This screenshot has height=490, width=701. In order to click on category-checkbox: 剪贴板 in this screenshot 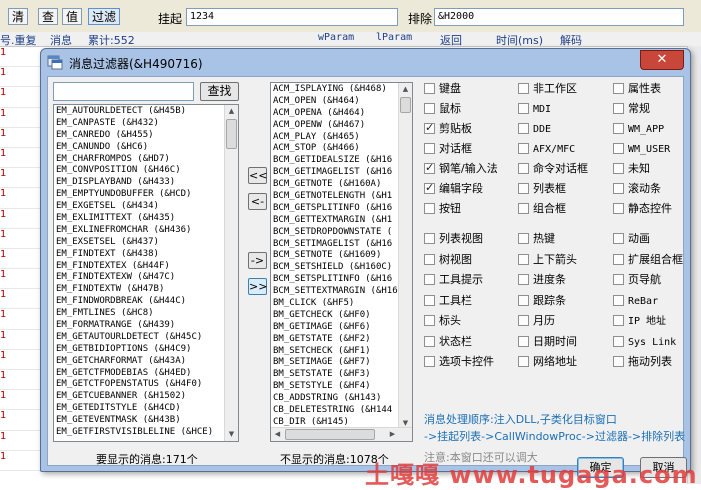, I will do `click(448, 128)`.